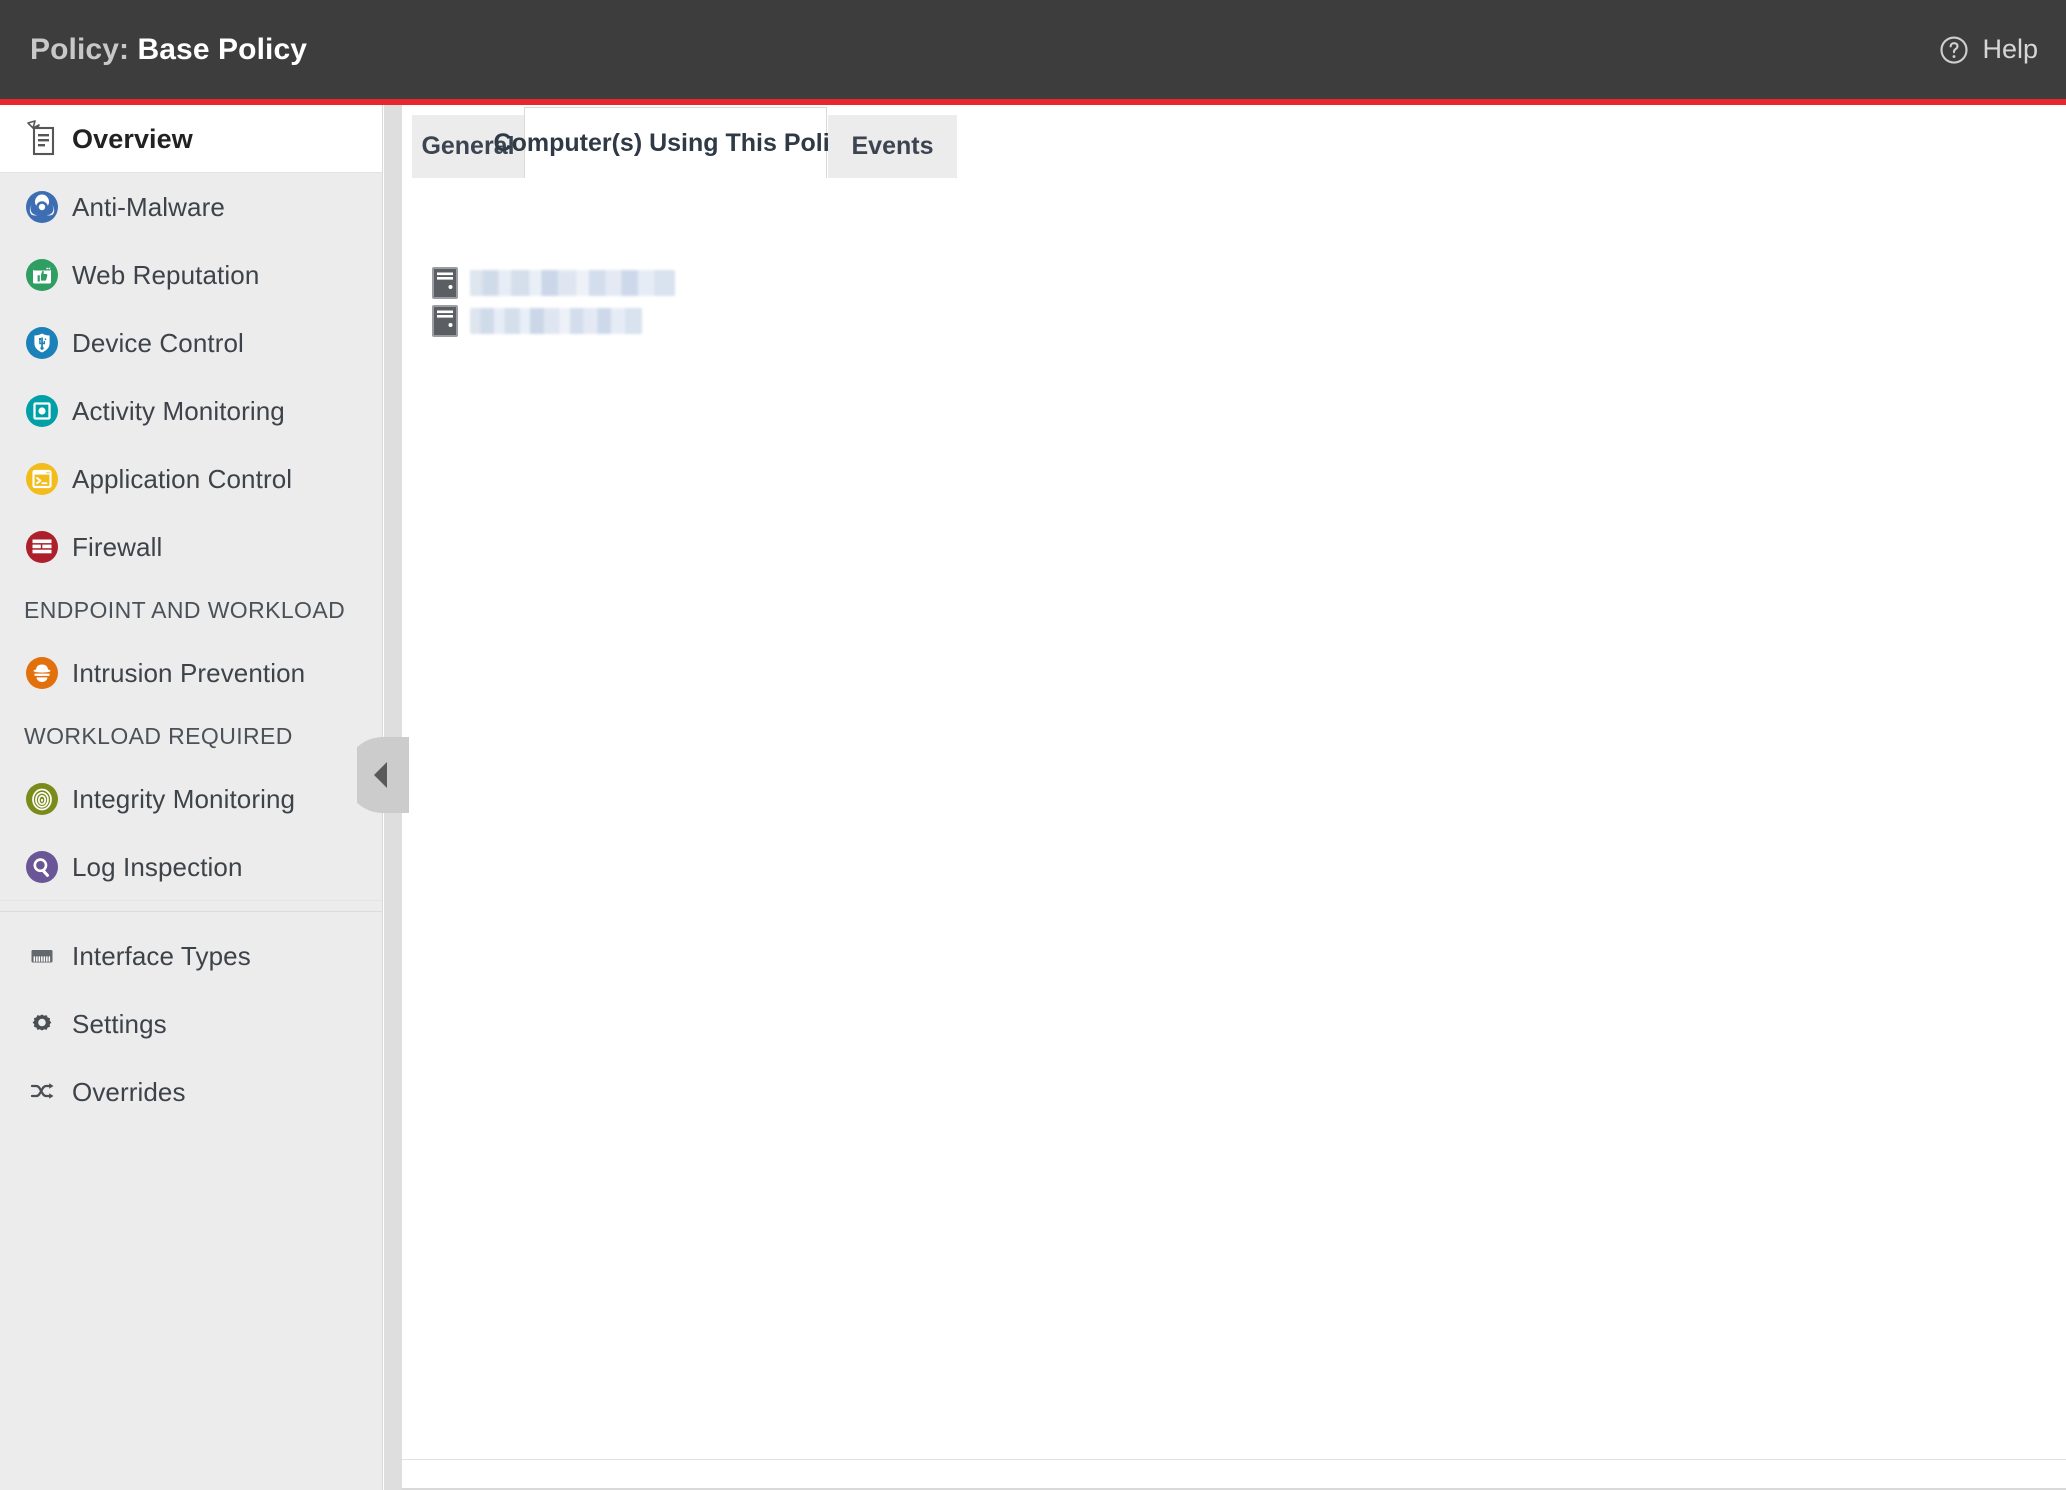 Image resolution: width=2066 pixels, height=1490 pixels. What do you see at coordinates (2010, 49) in the screenshot?
I see `help-label: Help` at bounding box center [2010, 49].